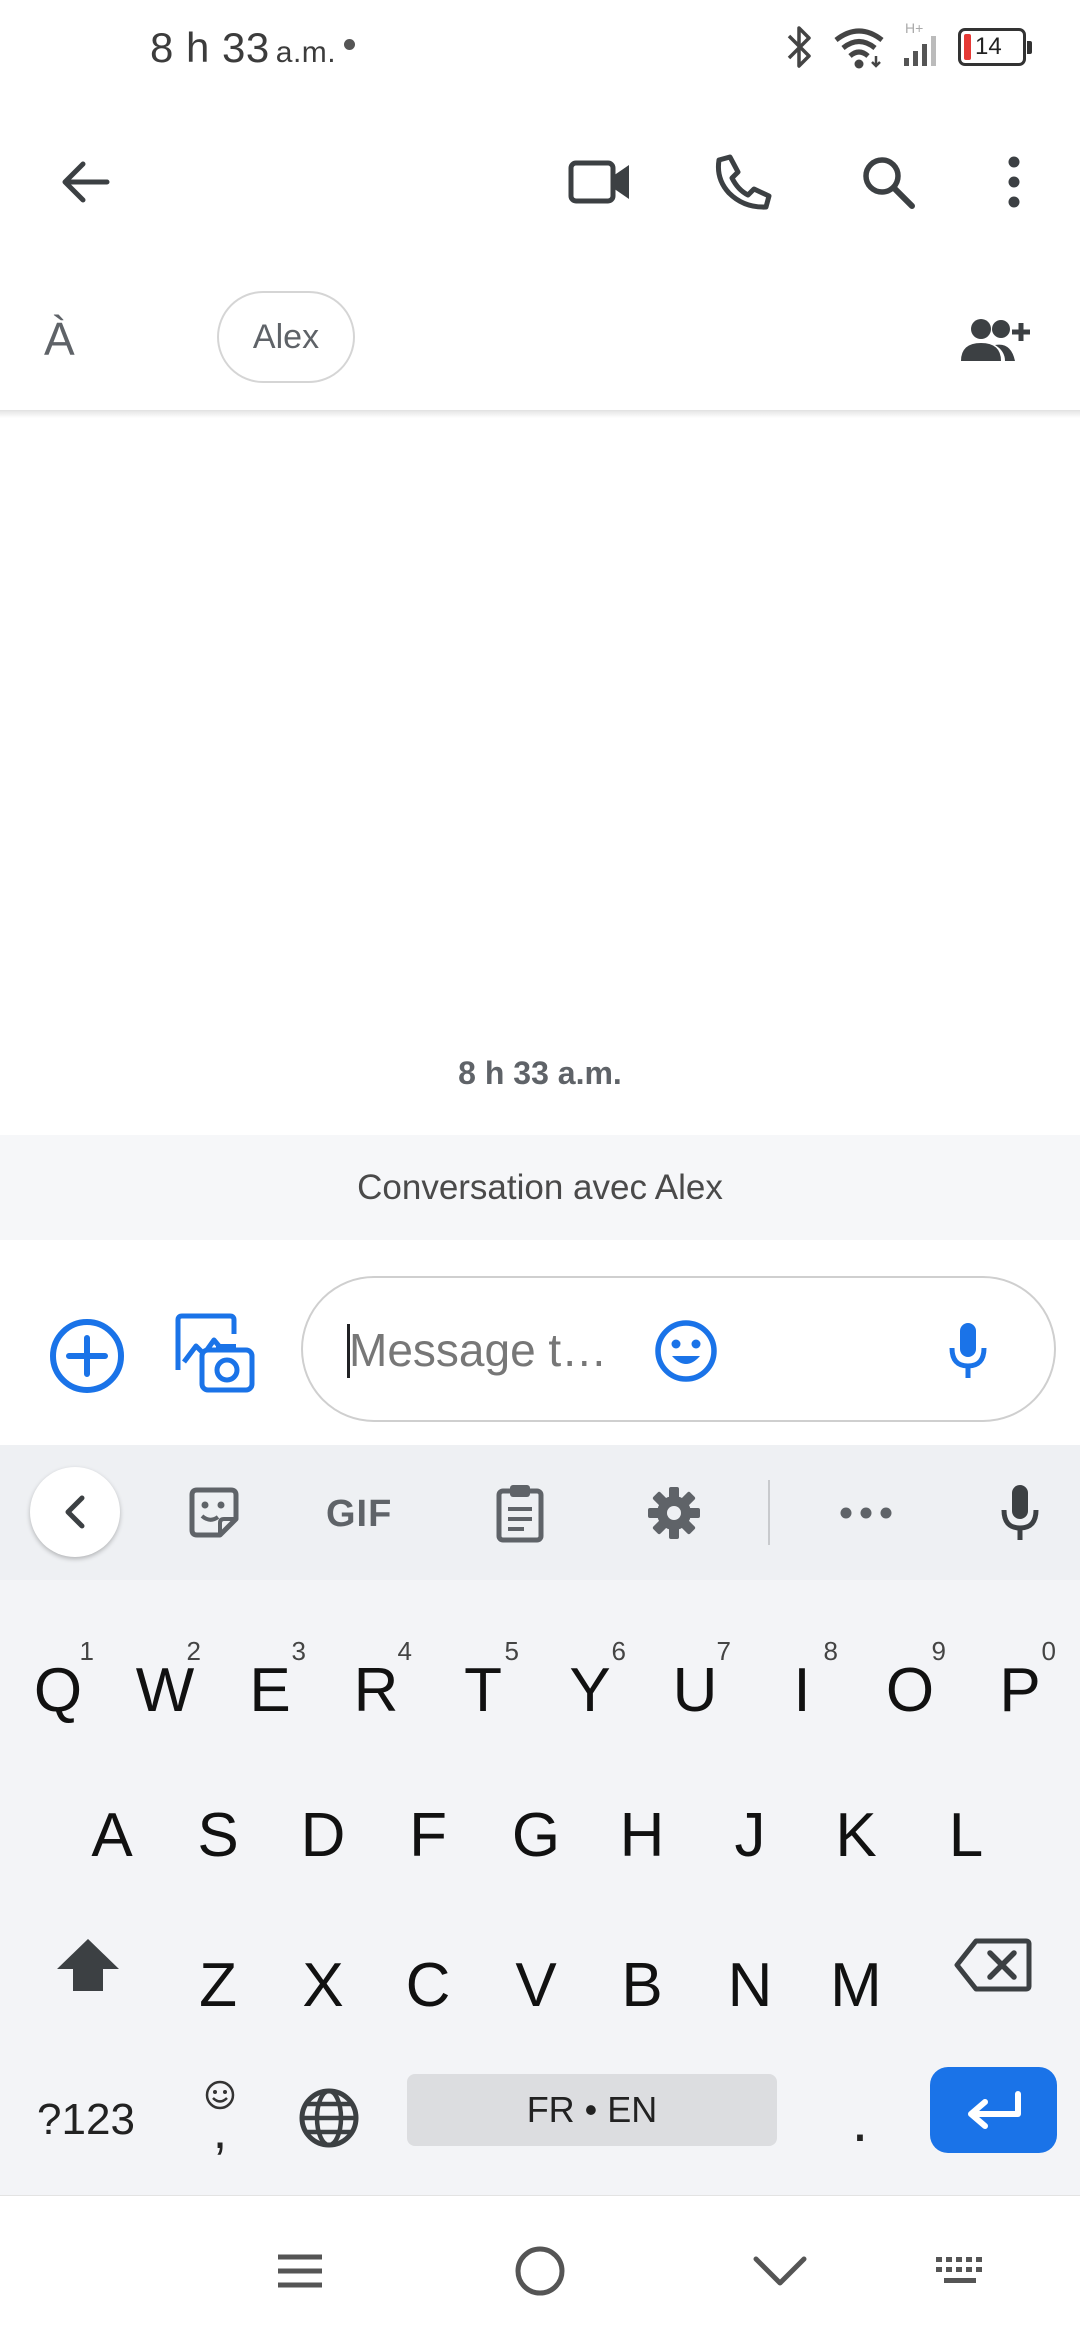 The height and width of the screenshot is (2341, 1080). Describe the element at coordinates (300, 2271) in the screenshot. I see `recents-button` at that location.